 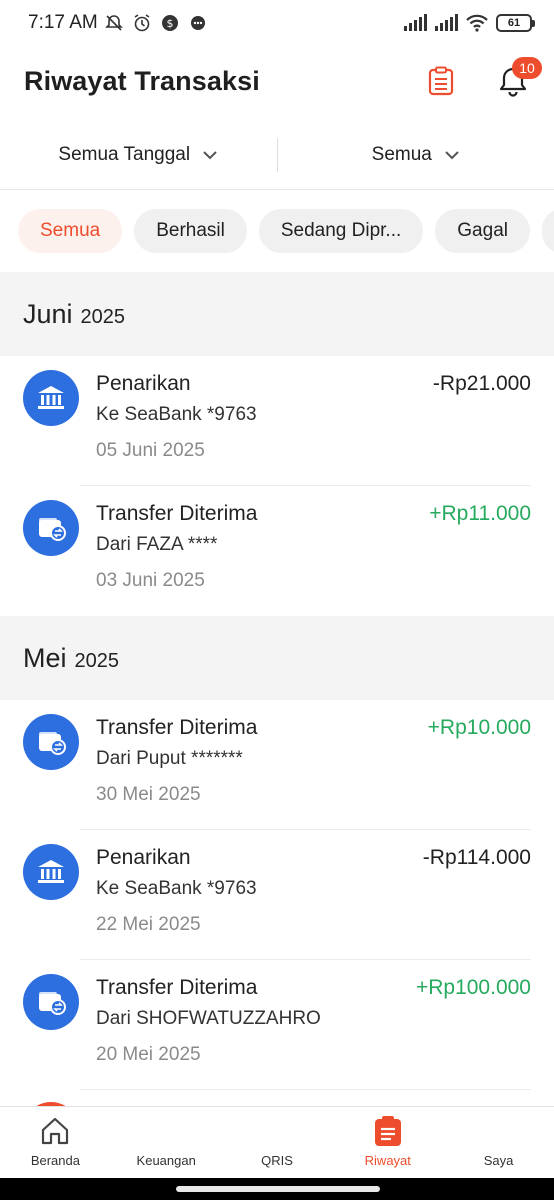 What do you see at coordinates (150, 450) in the screenshot?
I see `transaction-date: 05 Juni 2025` at bounding box center [150, 450].